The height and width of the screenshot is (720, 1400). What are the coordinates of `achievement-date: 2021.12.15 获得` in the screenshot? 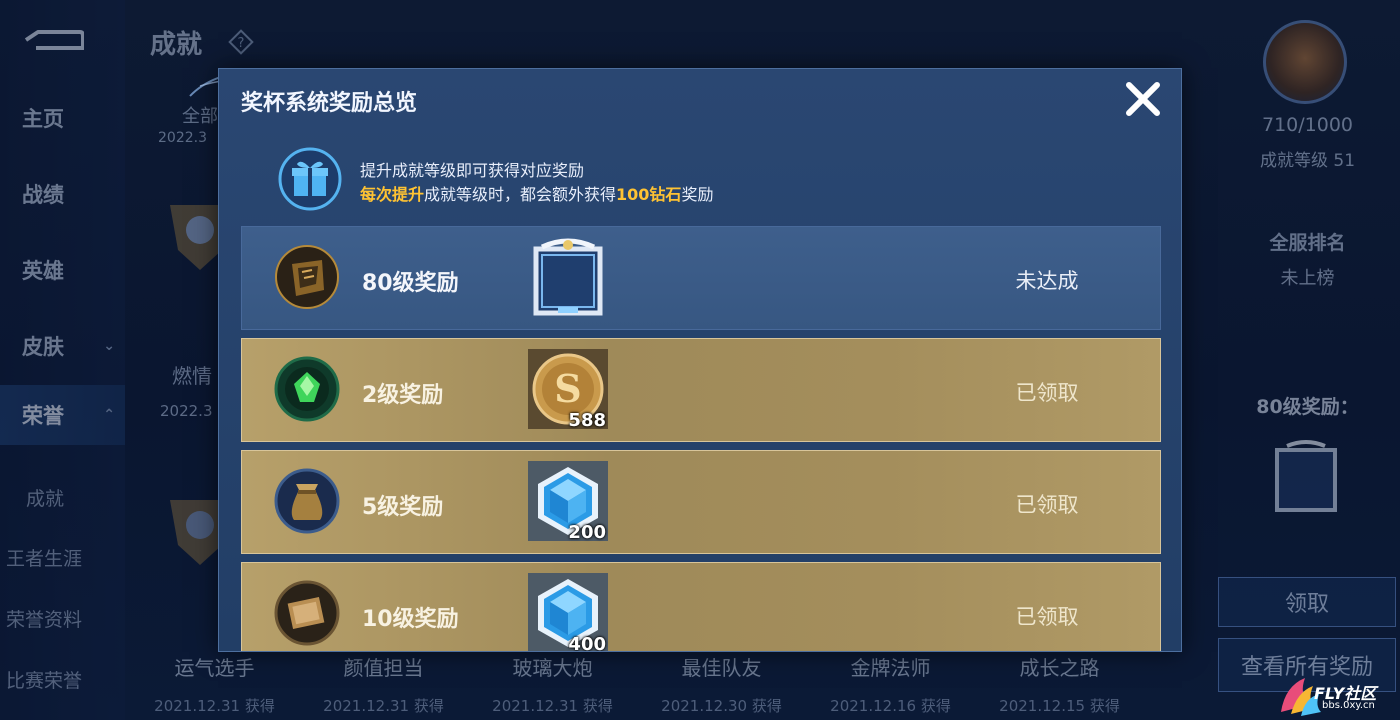 It's located at (1059, 706).